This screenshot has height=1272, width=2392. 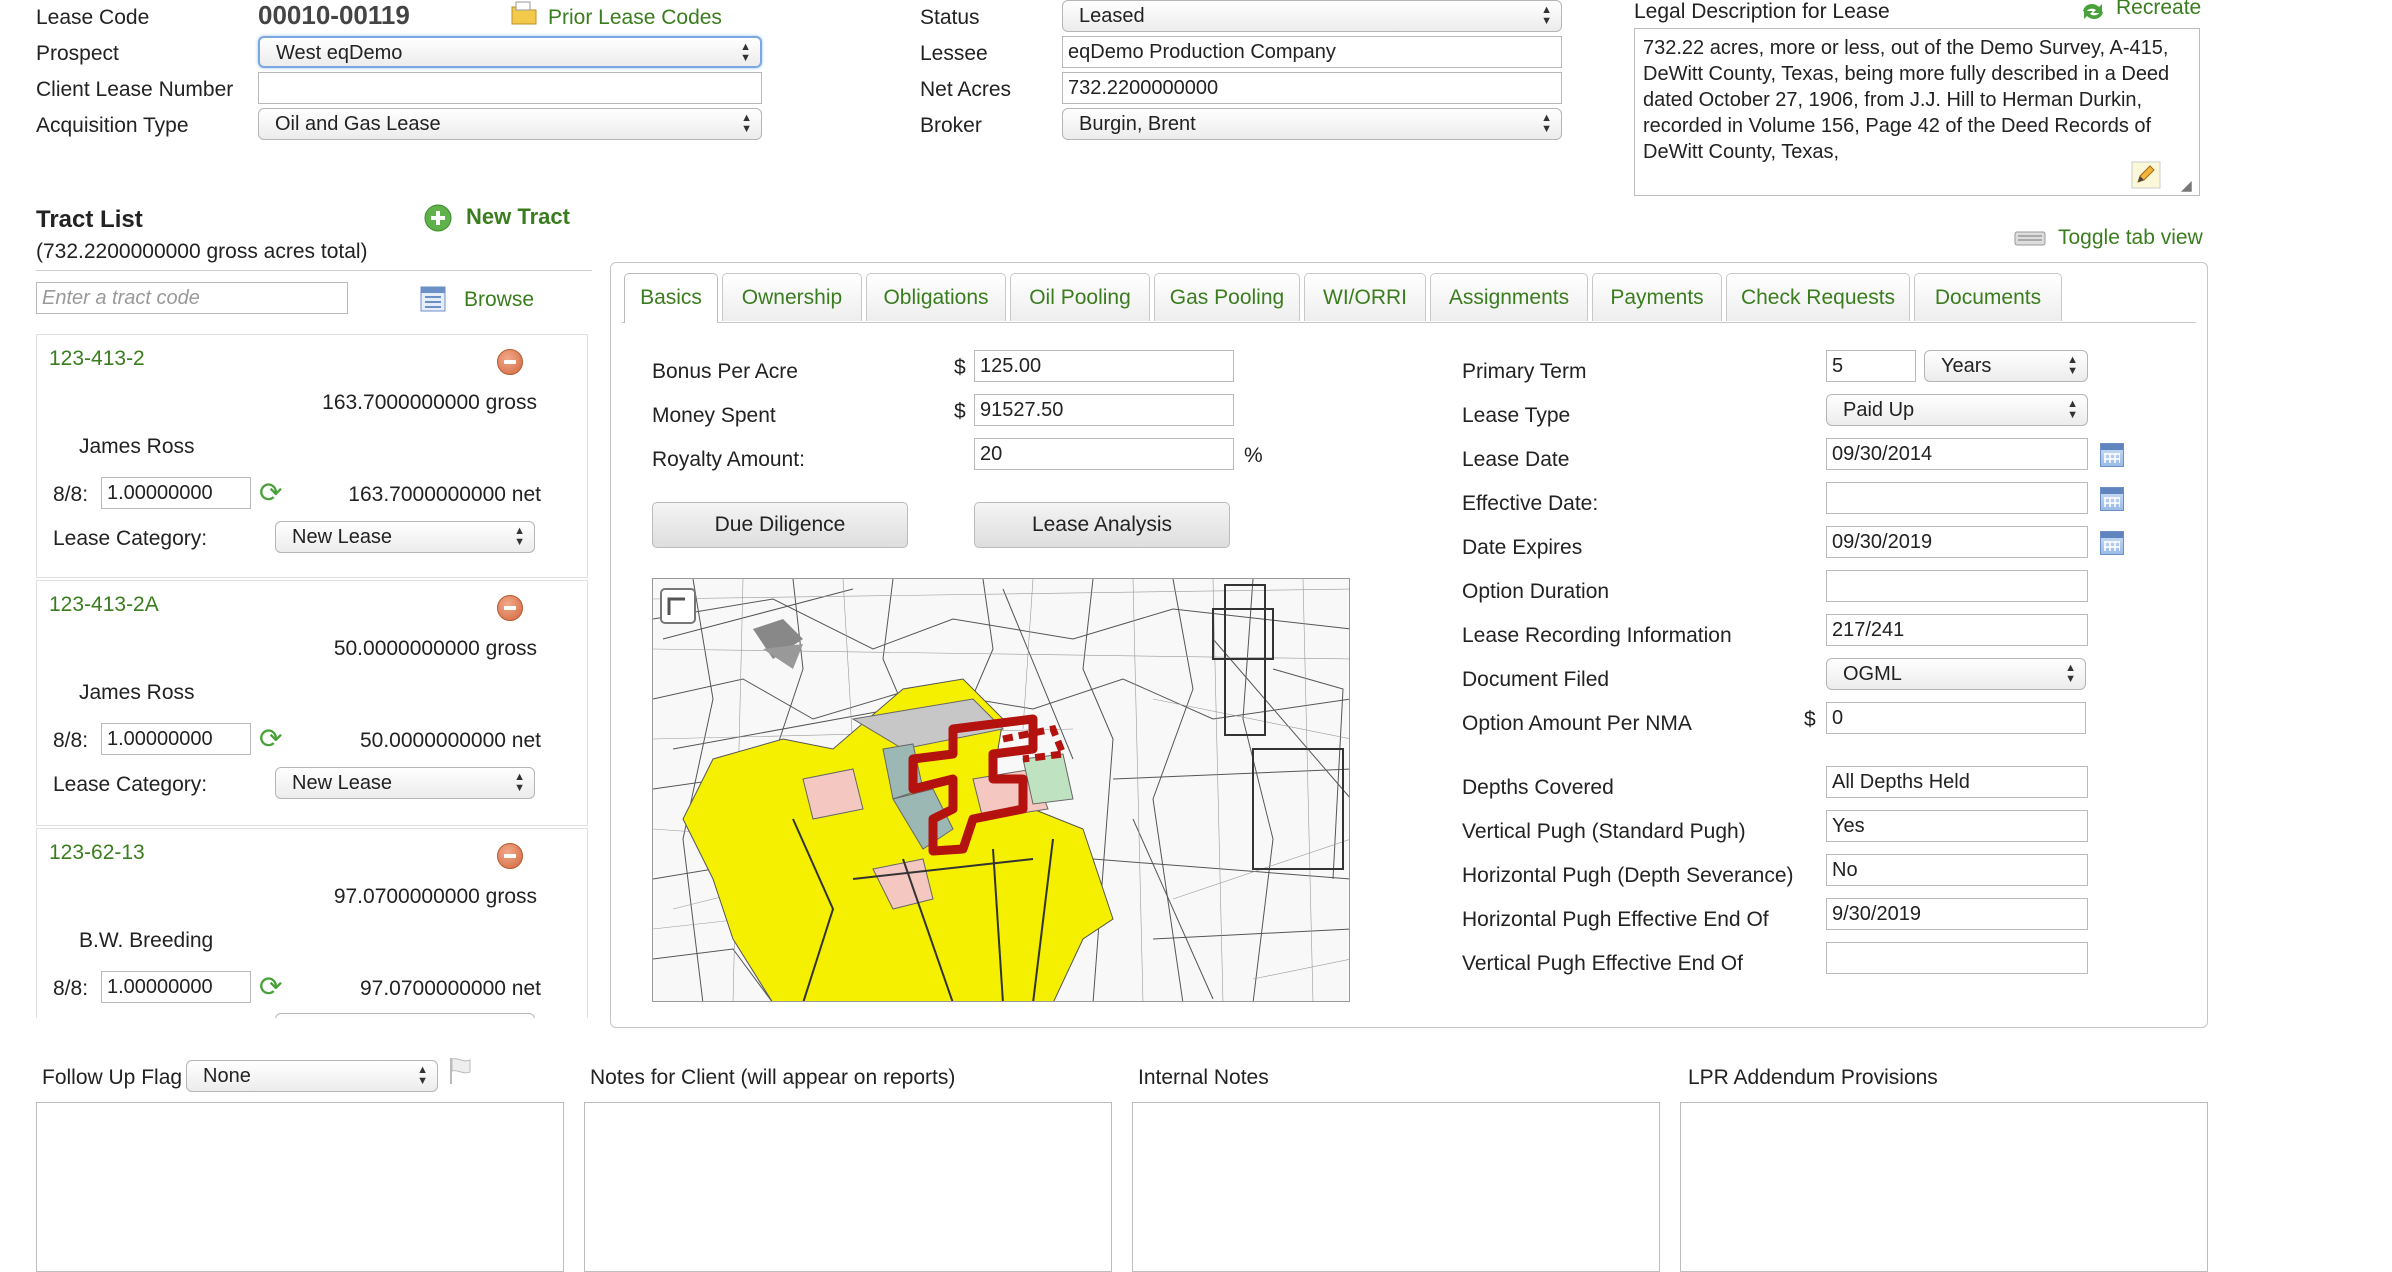 I want to click on tract-code-link: 123-413-2, so click(x=97, y=359).